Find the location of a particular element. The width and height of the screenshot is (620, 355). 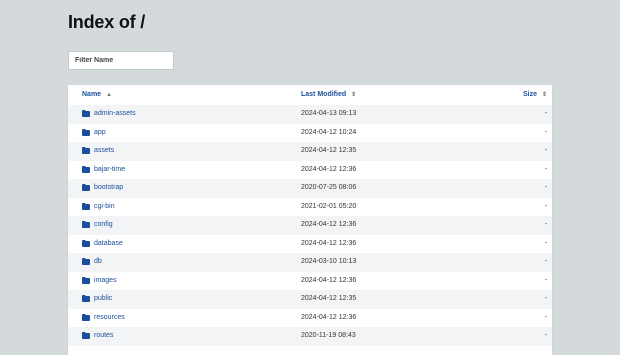

last-modified-value: 2021-02-01 05:20 is located at coordinates (329, 206).